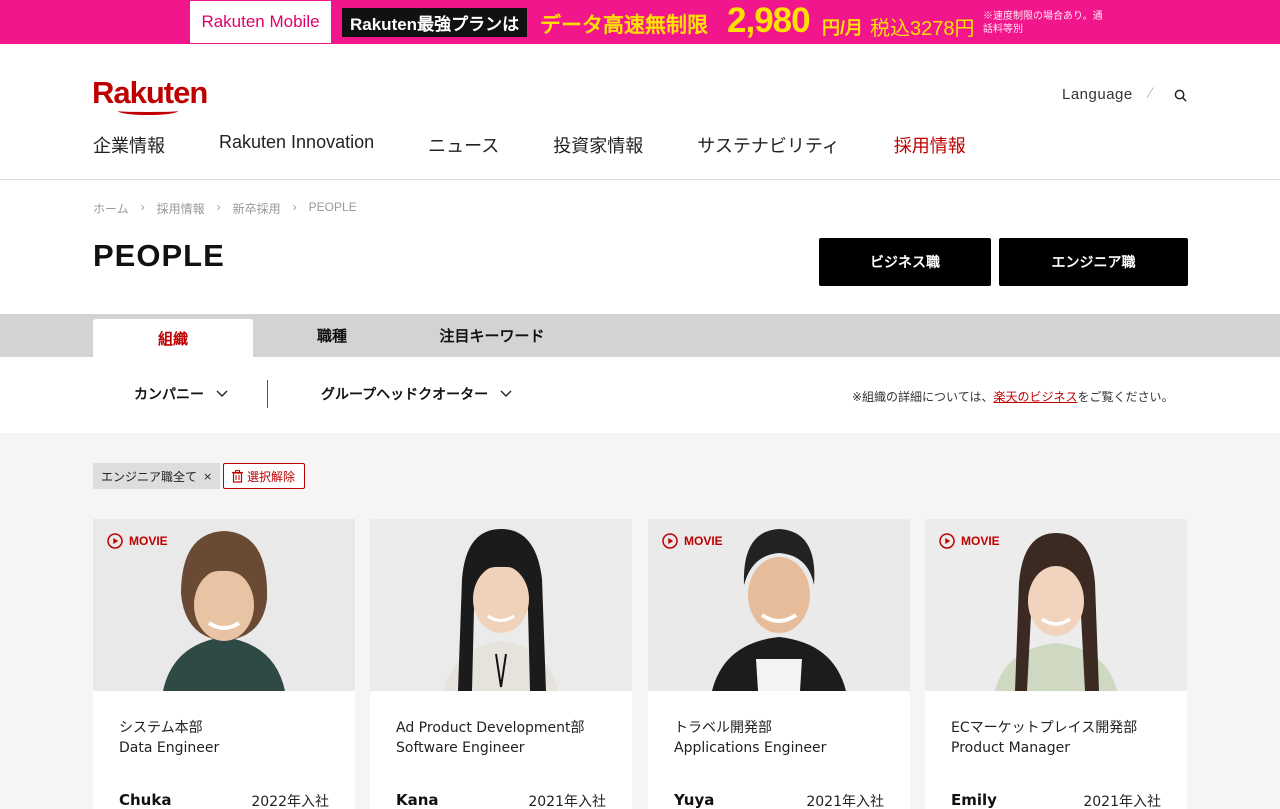  I want to click on clear-selection-label: 選択解除, so click(271, 476).